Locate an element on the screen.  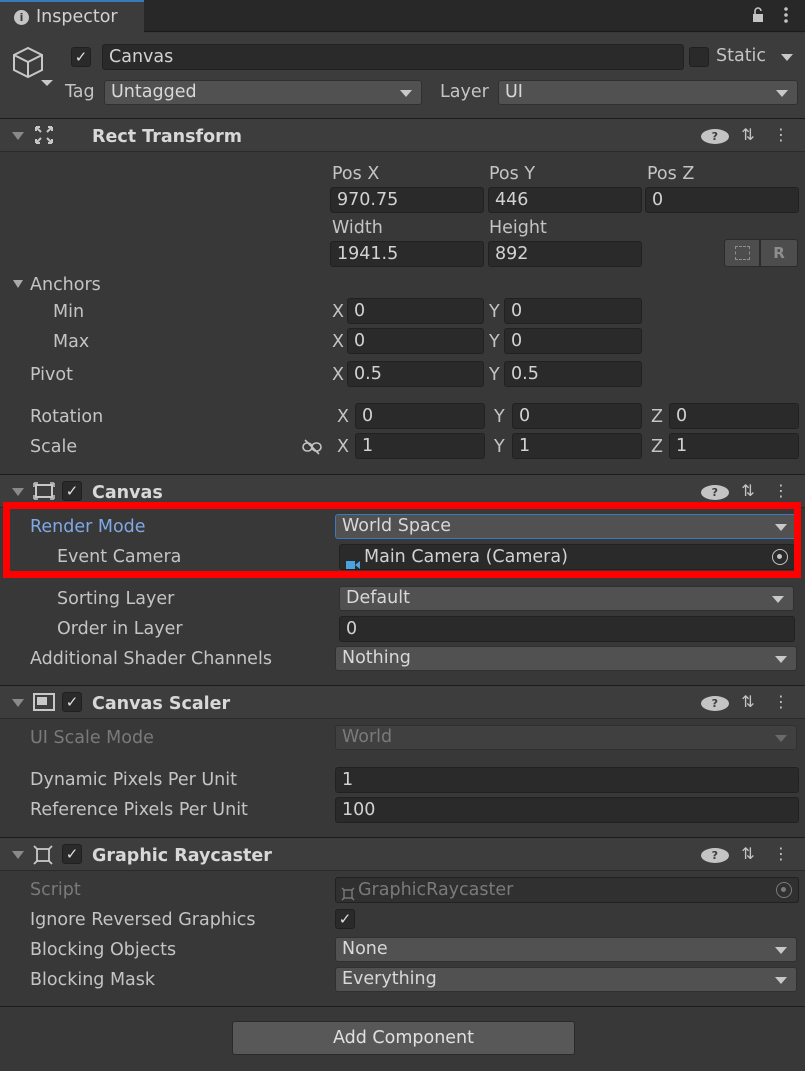
max-x-axis: X is located at coordinates (338, 342).